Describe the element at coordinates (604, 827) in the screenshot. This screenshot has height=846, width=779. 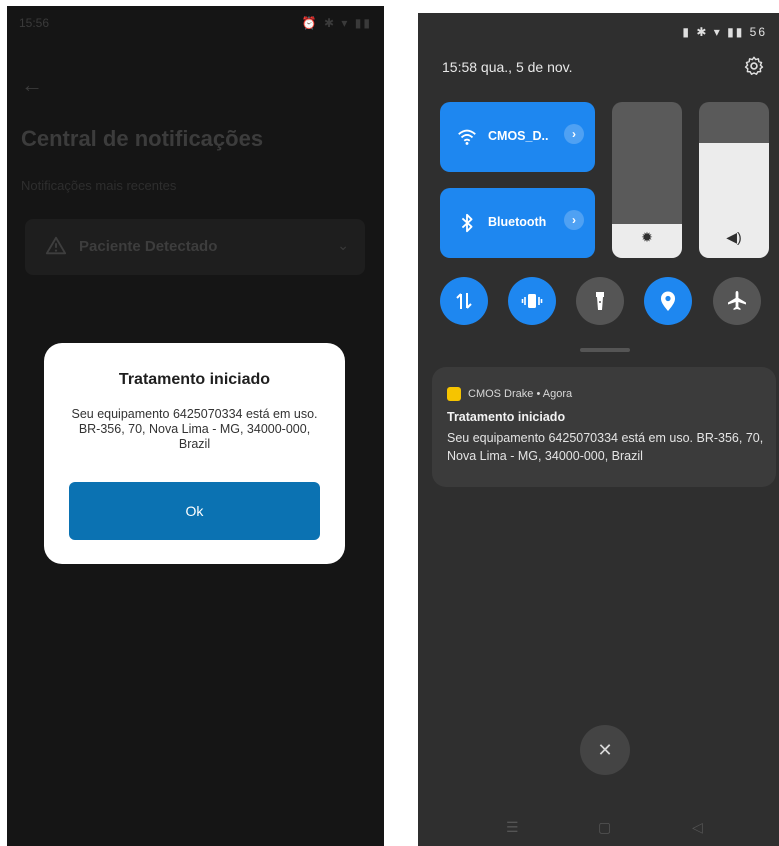
I see `home-icon: ▢` at that location.